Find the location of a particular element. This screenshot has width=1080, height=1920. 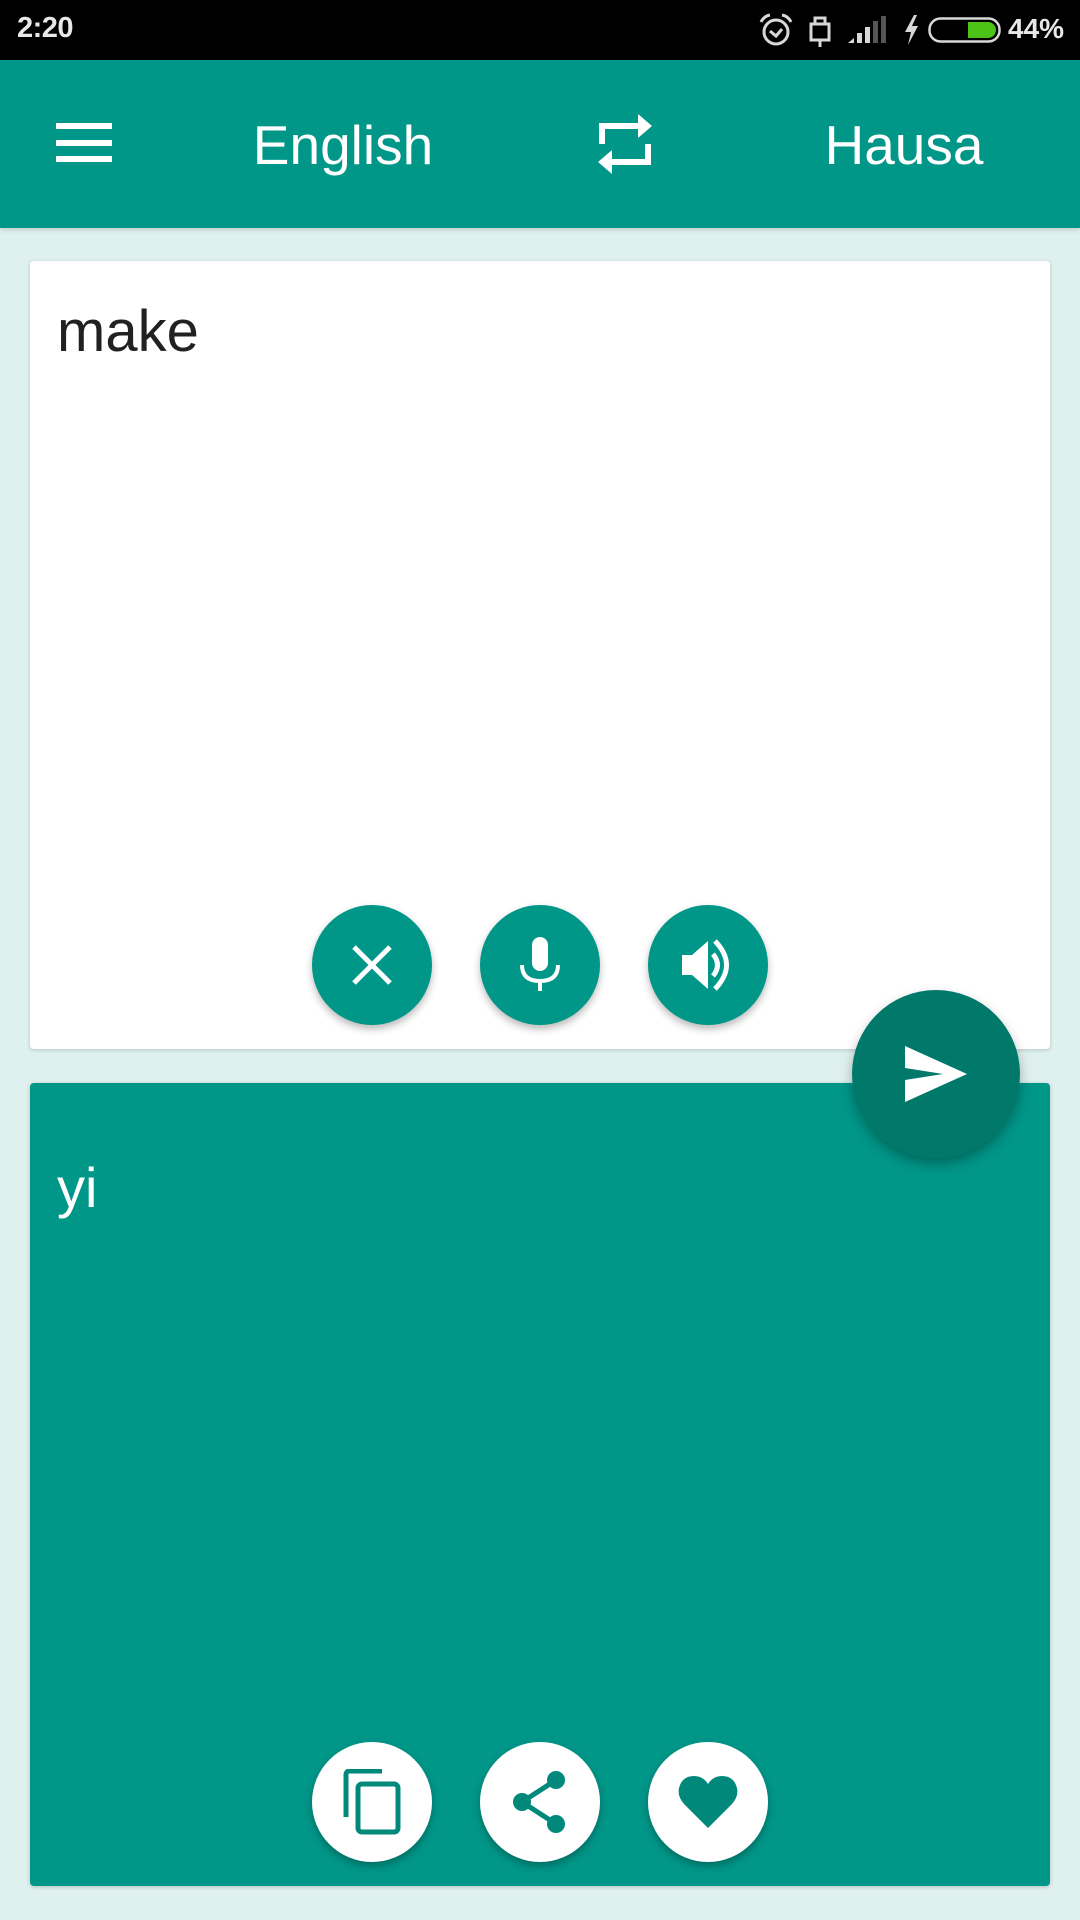

menu-icon is located at coordinates (84, 126).